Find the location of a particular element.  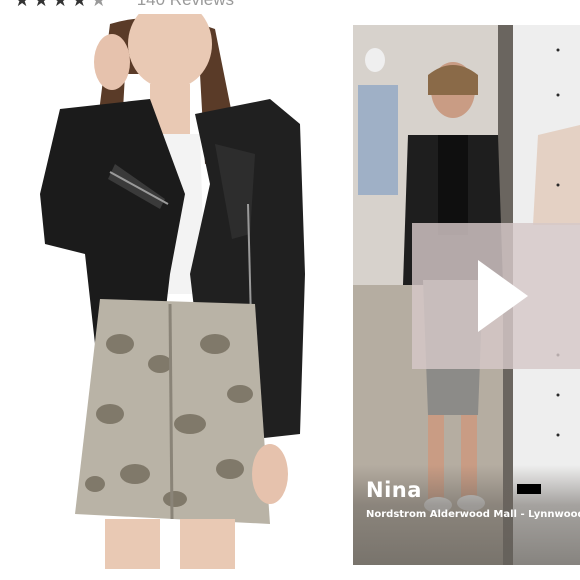

star-rating: ★ ★ ★ ★ ★ is located at coordinates (60, 4).